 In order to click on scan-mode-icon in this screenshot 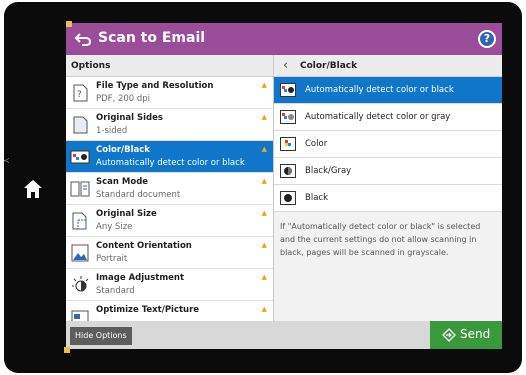, I will do `click(80, 189)`.